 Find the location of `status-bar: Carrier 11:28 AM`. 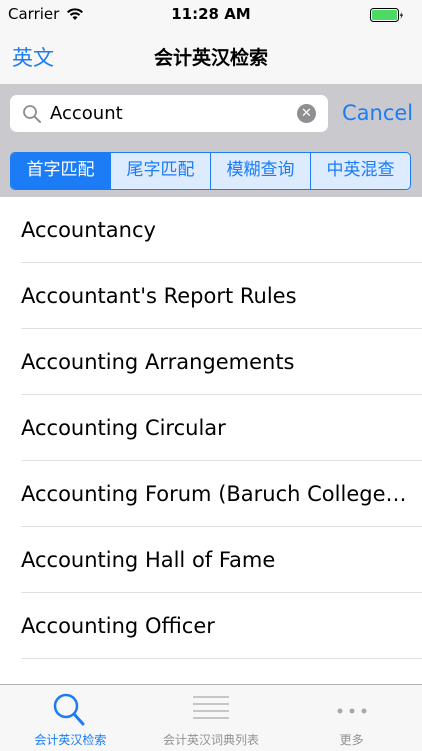

status-bar: Carrier 11:28 AM is located at coordinates (211, 14).